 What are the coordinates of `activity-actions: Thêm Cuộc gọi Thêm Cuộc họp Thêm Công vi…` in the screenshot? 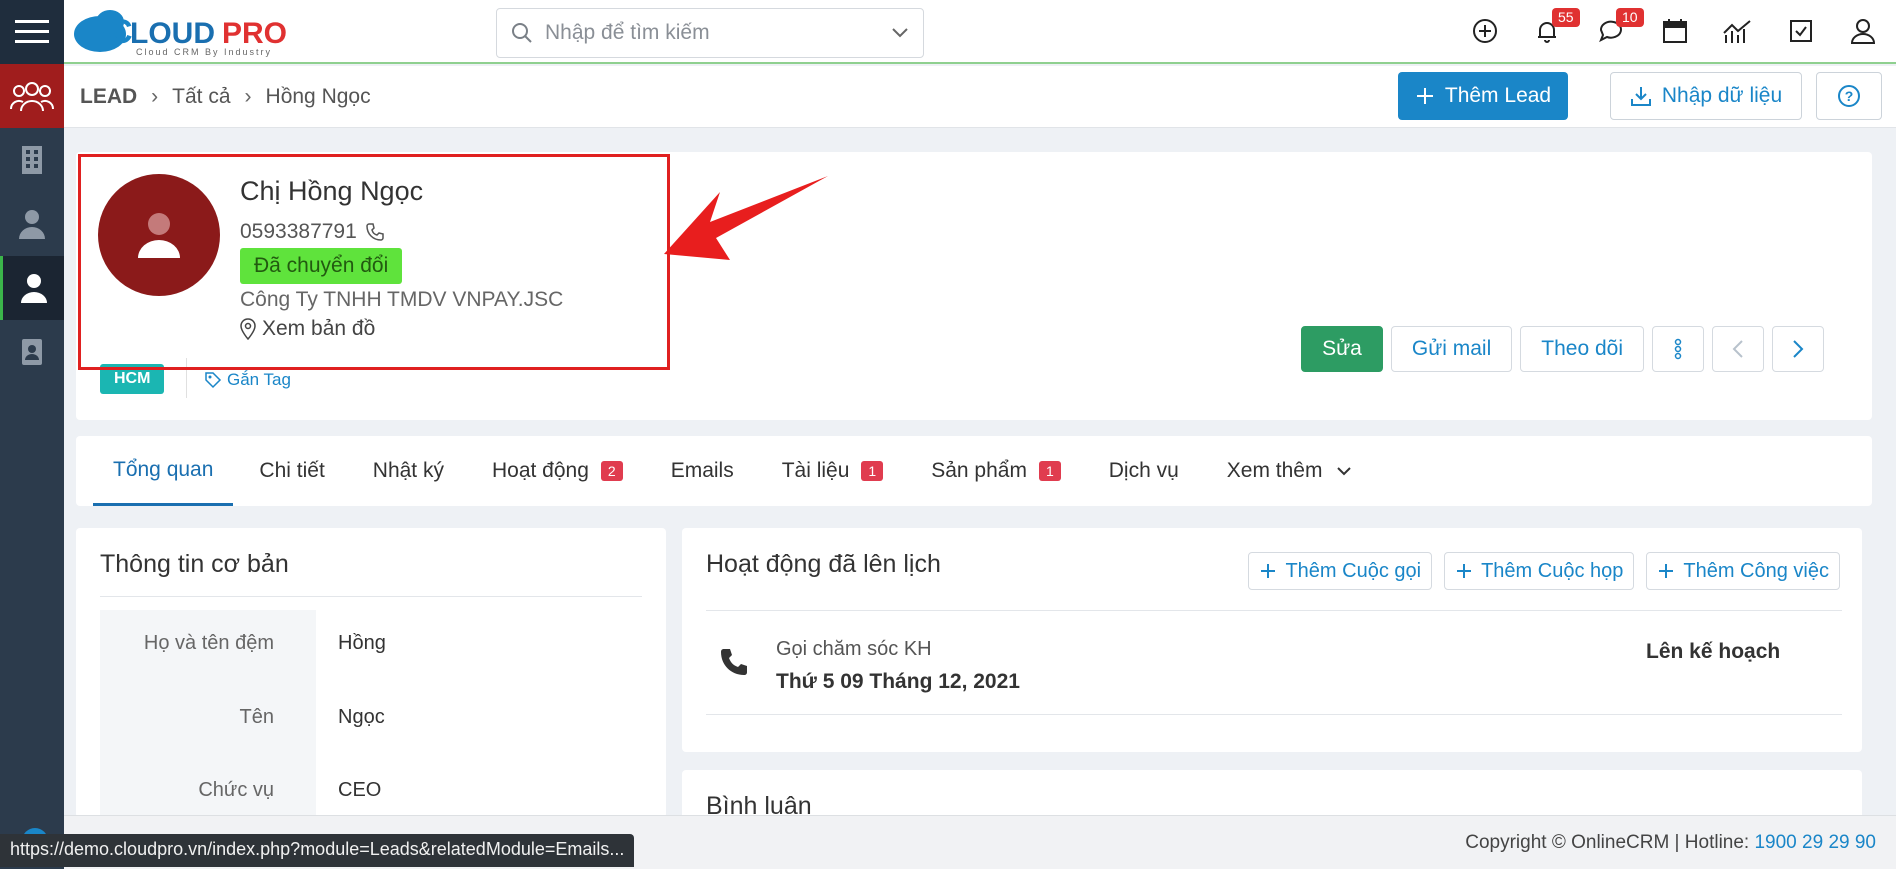 It's located at (1544, 571).